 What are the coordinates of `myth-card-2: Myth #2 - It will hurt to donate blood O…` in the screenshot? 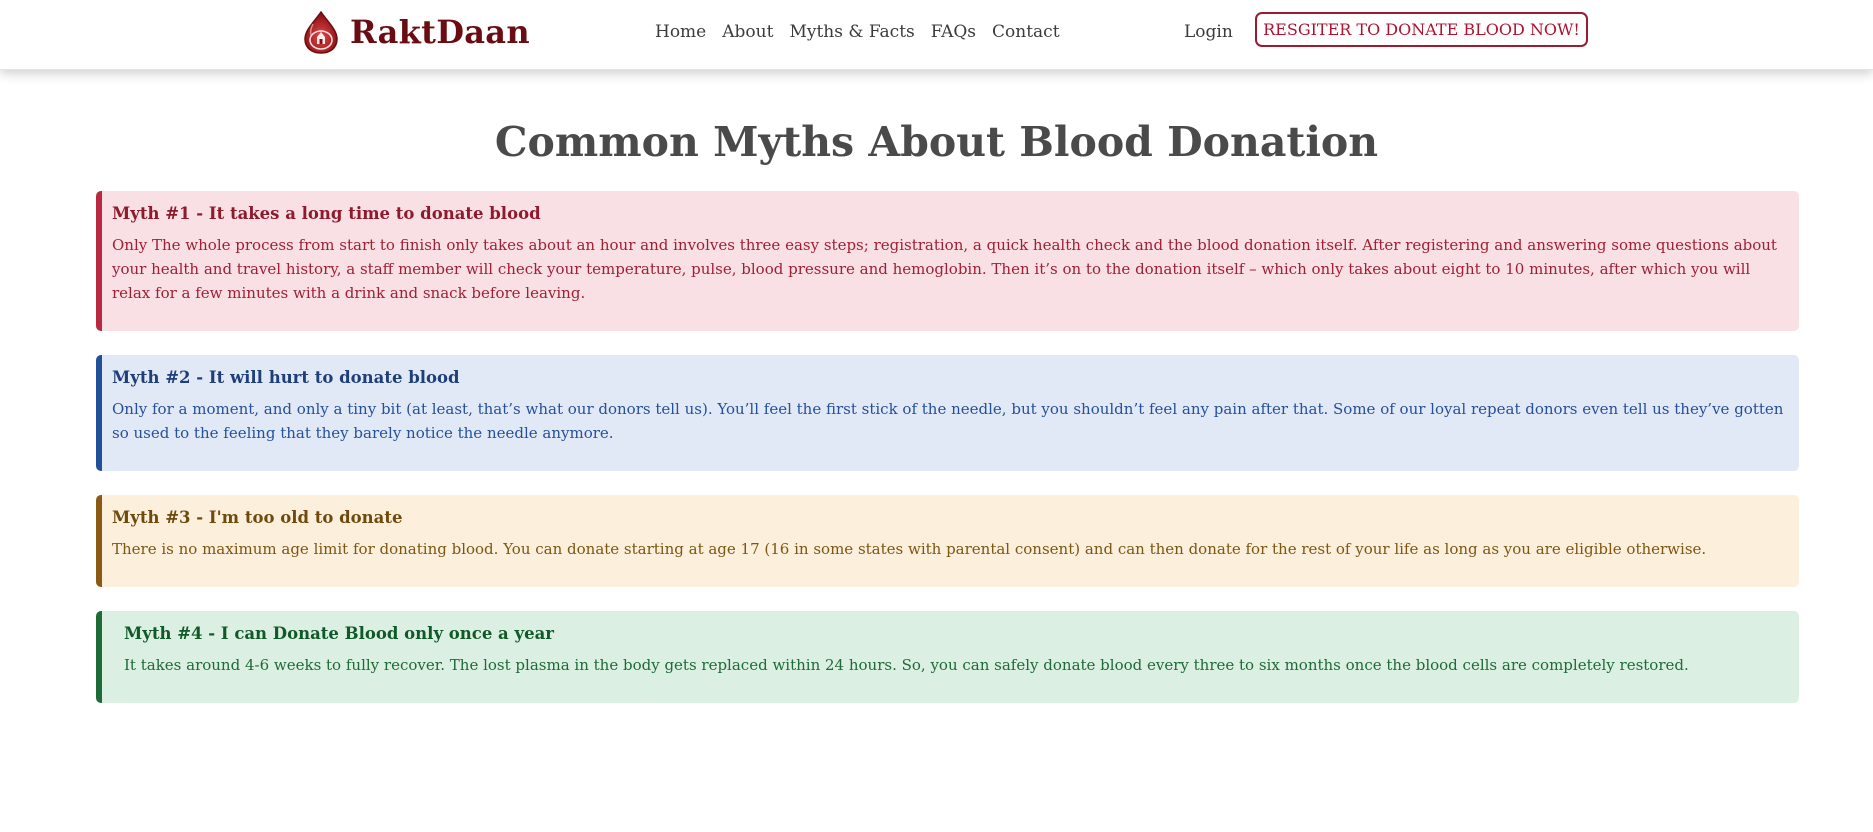 It's located at (947, 413).